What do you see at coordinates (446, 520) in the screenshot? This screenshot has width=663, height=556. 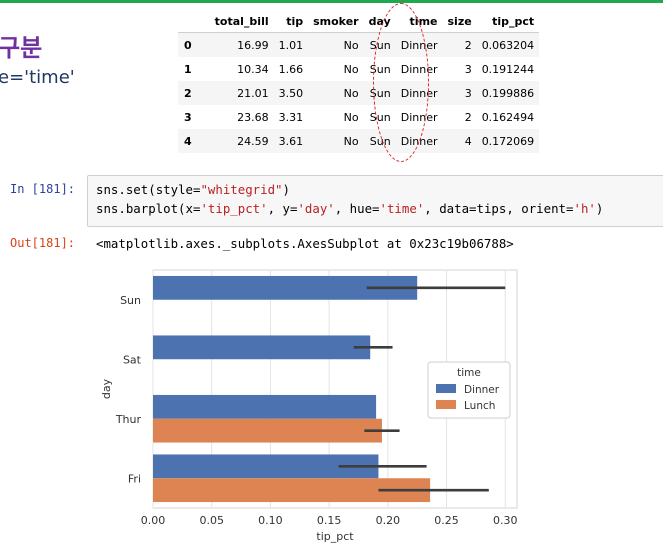 I see `x-tick-label: 0.25` at bounding box center [446, 520].